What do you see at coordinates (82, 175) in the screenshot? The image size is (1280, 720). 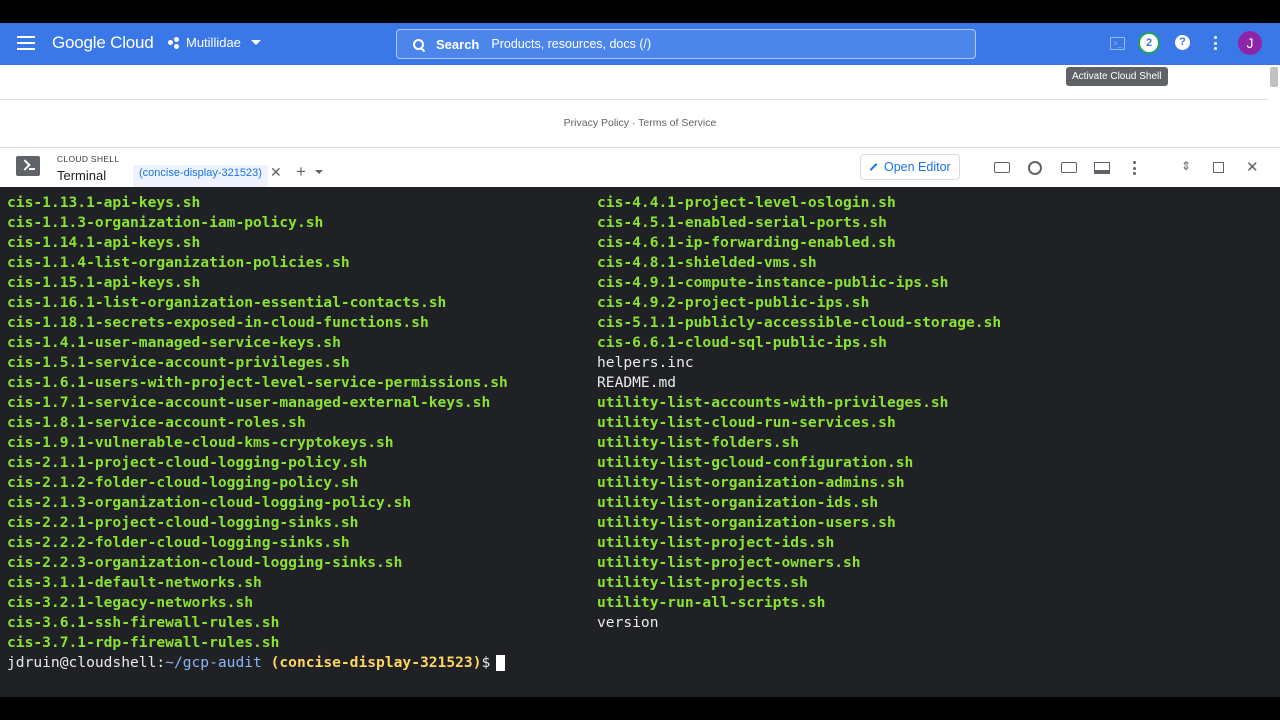 I see `cloud-shell-subtitle: Terminal` at bounding box center [82, 175].